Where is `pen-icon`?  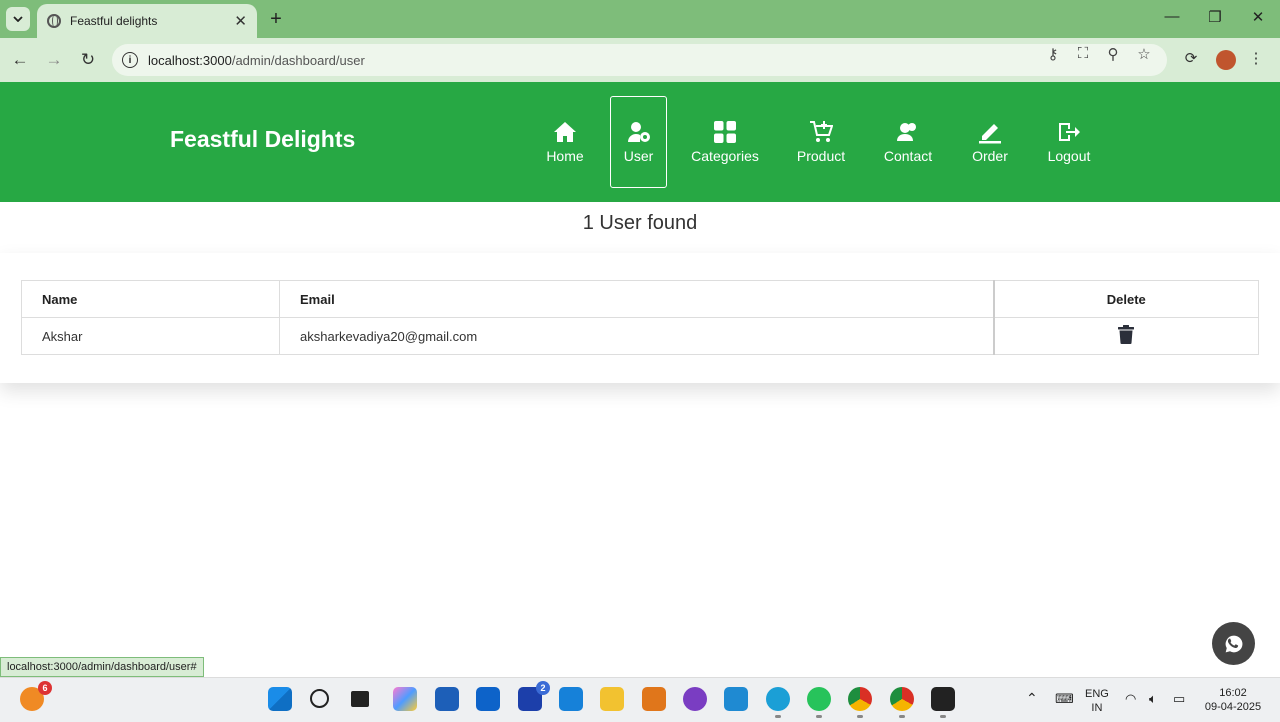
pen-icon is located at coordinates (990, 134).